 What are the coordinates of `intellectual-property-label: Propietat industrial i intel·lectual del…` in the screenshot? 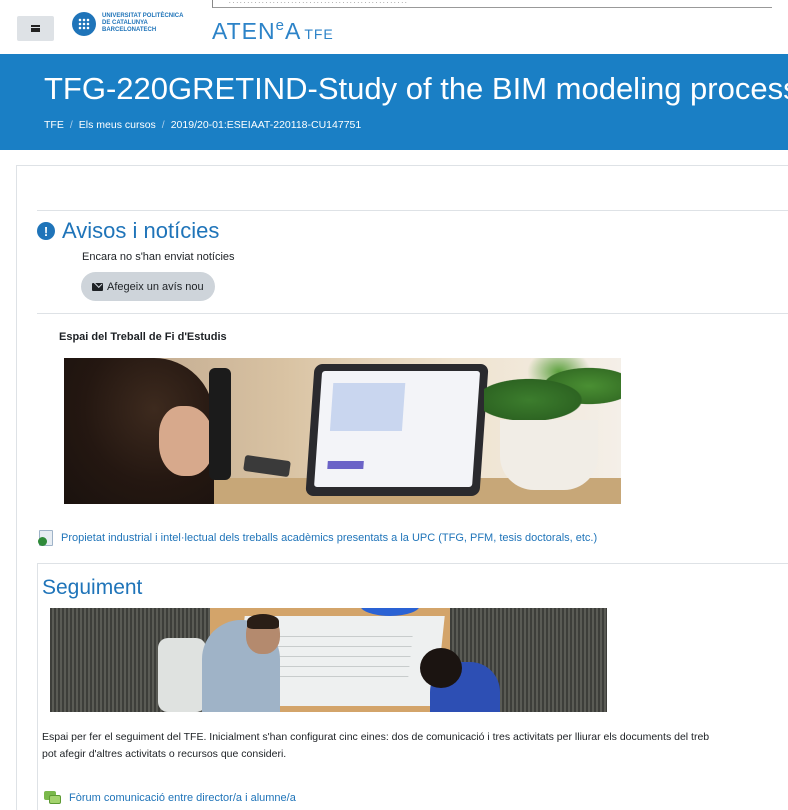 It's located at (329, 538).